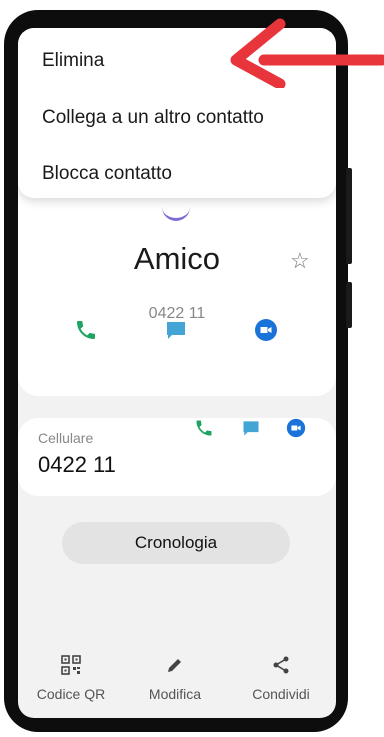  I want to click on share-label: Condividi, so click(281, 694).